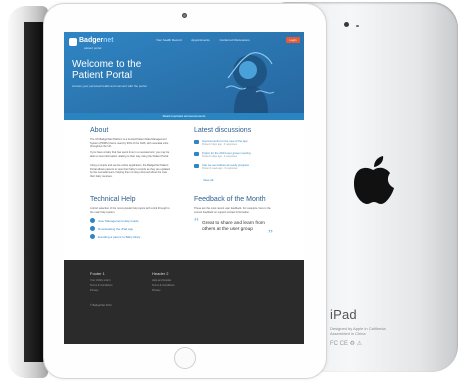 Image resolution: width=462 pixels, height=382 pixels. I want to click on help-link: User Management Help Guide, so click(118, 221).